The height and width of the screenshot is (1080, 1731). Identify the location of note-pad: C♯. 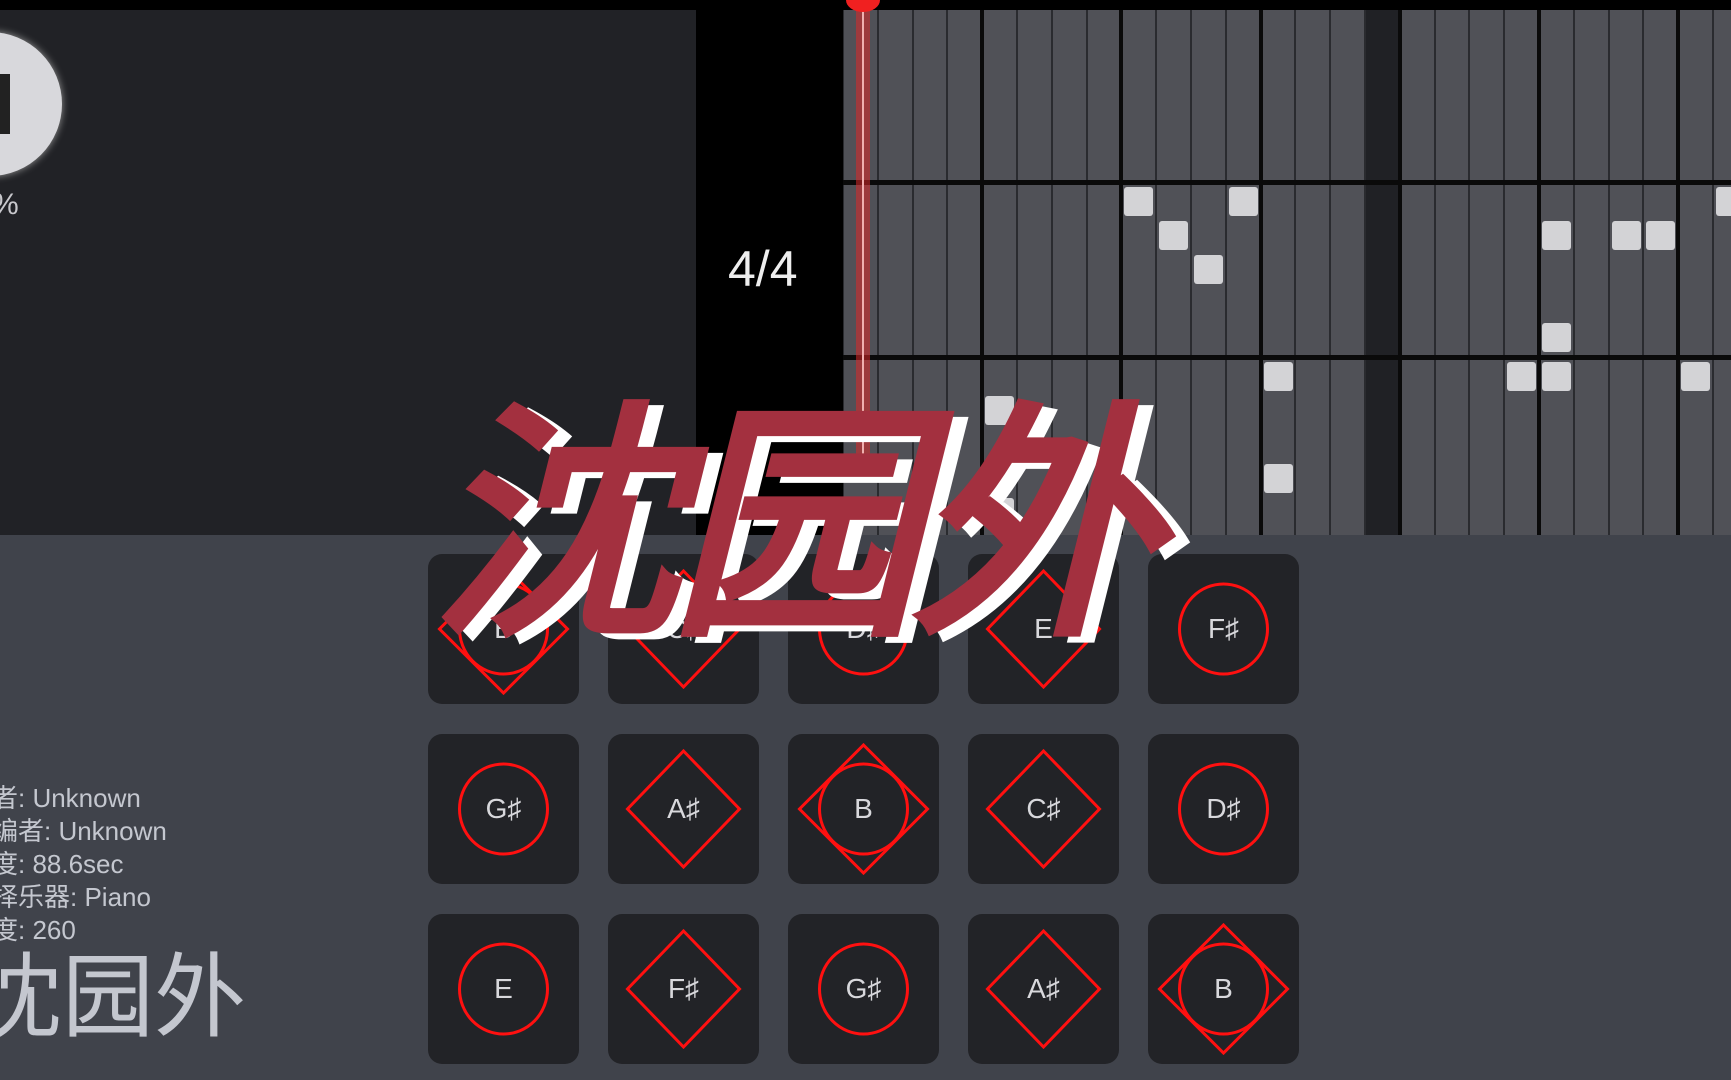
(1043, 809).